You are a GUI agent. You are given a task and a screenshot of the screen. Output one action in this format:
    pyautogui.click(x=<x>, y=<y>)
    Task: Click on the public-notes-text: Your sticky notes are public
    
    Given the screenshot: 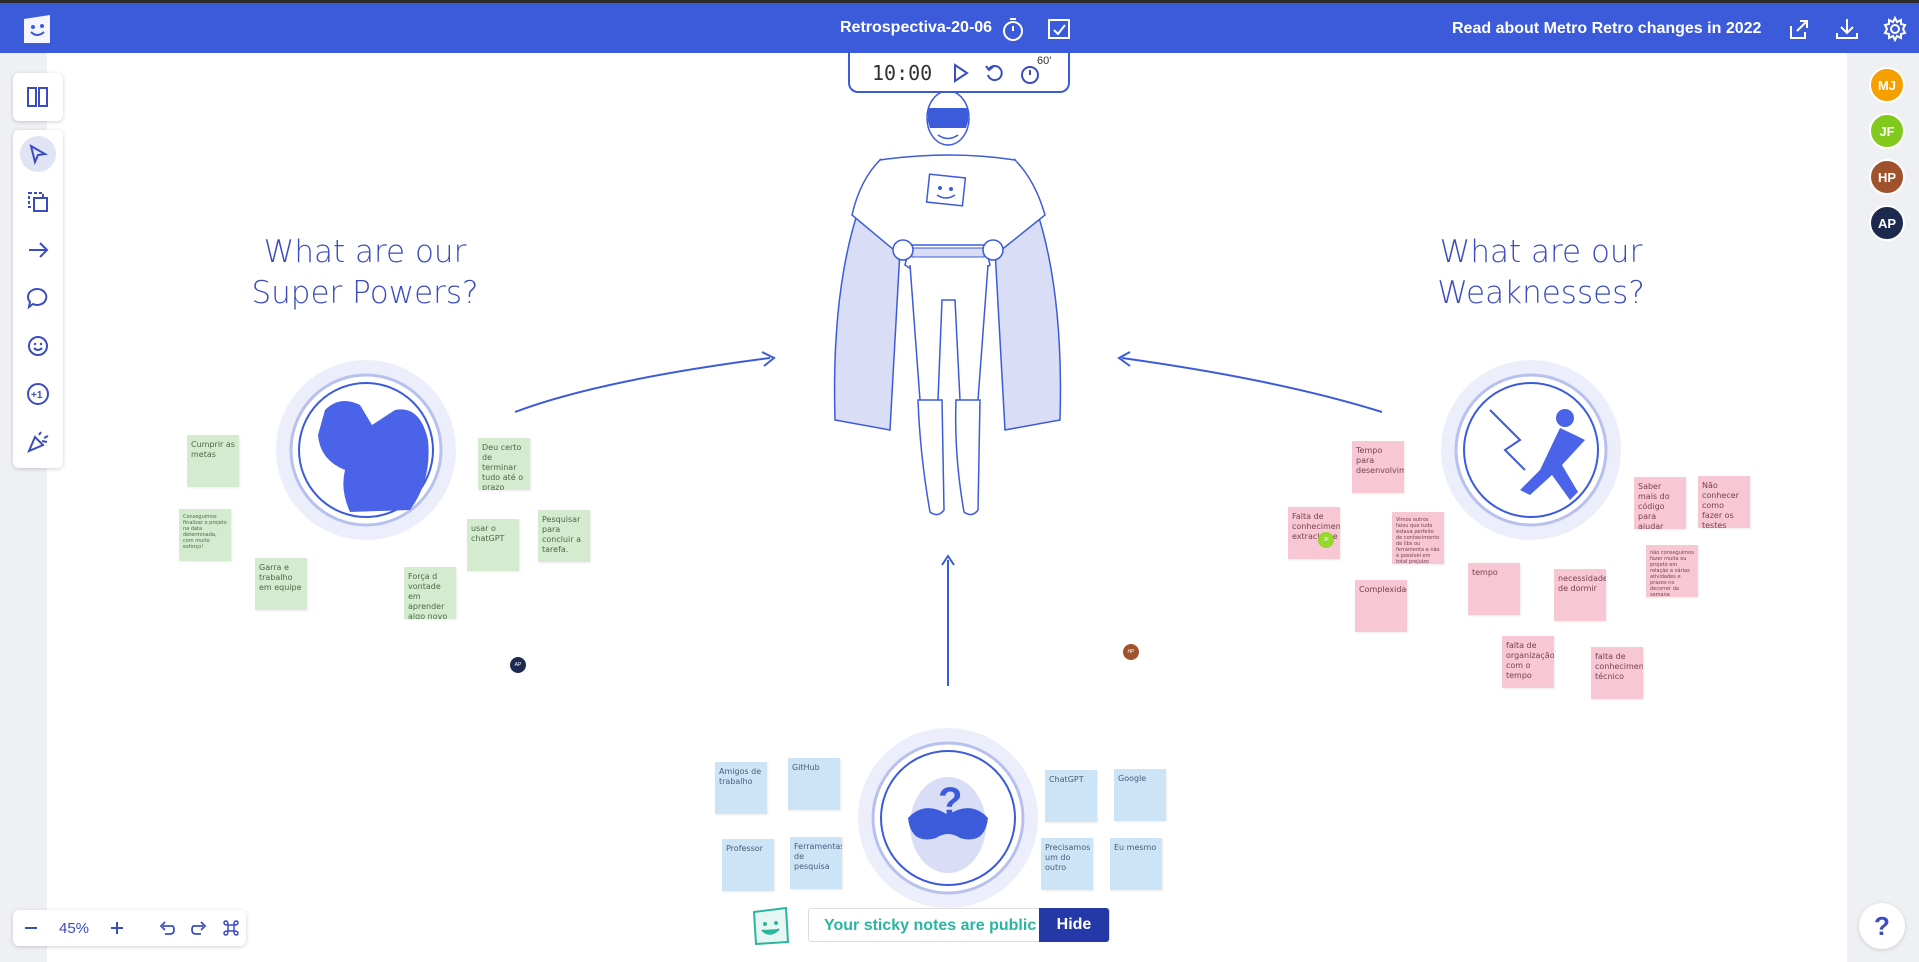 What is the action you would take?
    pyautogui.click(x=930, y=925)
    